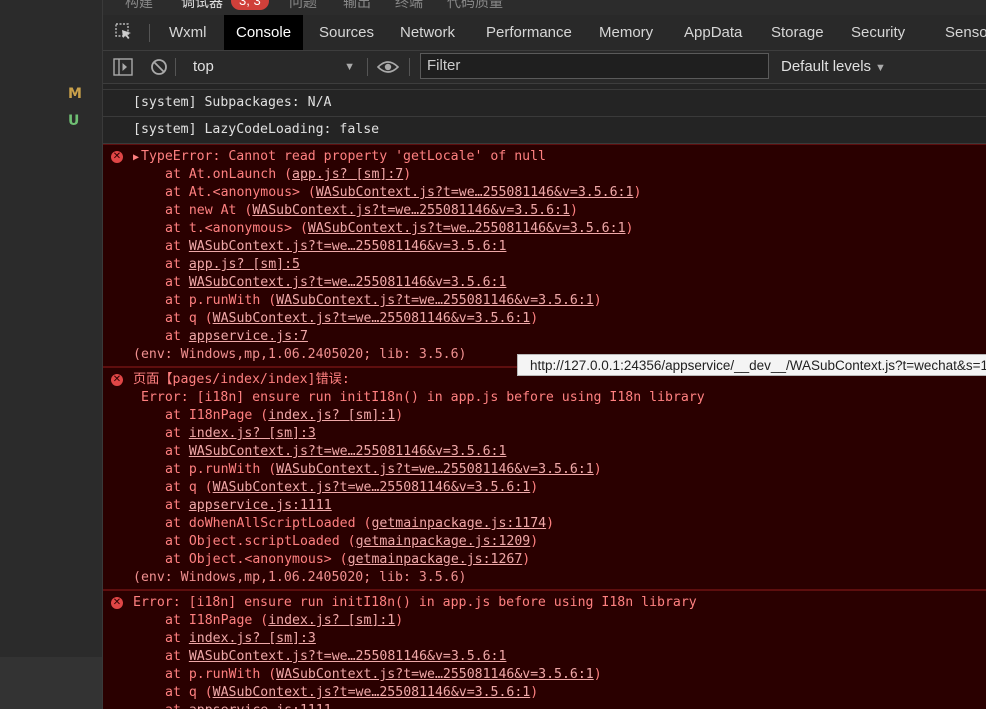 The height and width of the screenshot is (709, 986). Describe the element at coordinates (51, 683) in the screenshot. I see `gutter-lower-panel` at that location.